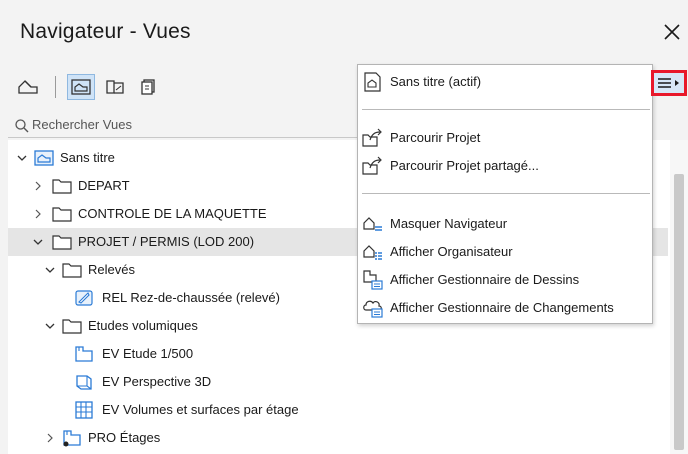  I want to click on publisher-sets-icon, so click(148, 87).